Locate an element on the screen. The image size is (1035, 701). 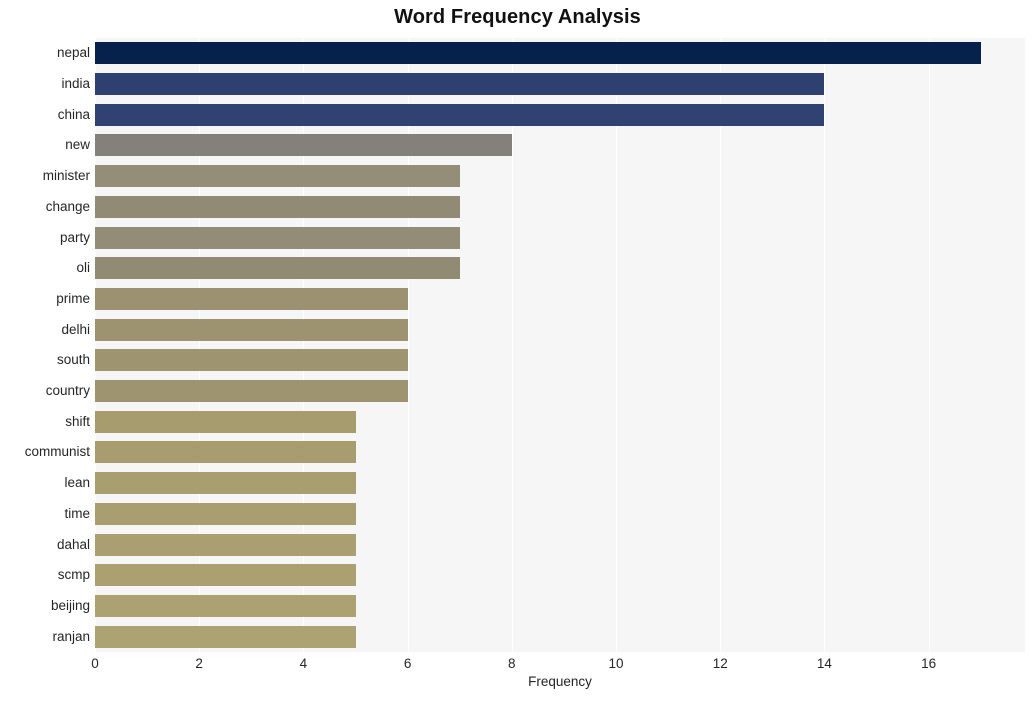
y-axis-tick-label: time is located at coordinates (77, 513).